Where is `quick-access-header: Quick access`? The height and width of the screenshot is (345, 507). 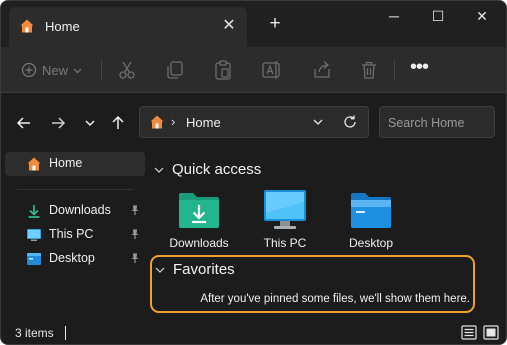 quick-access-header: Quick access is located at coordinates (207, 169).